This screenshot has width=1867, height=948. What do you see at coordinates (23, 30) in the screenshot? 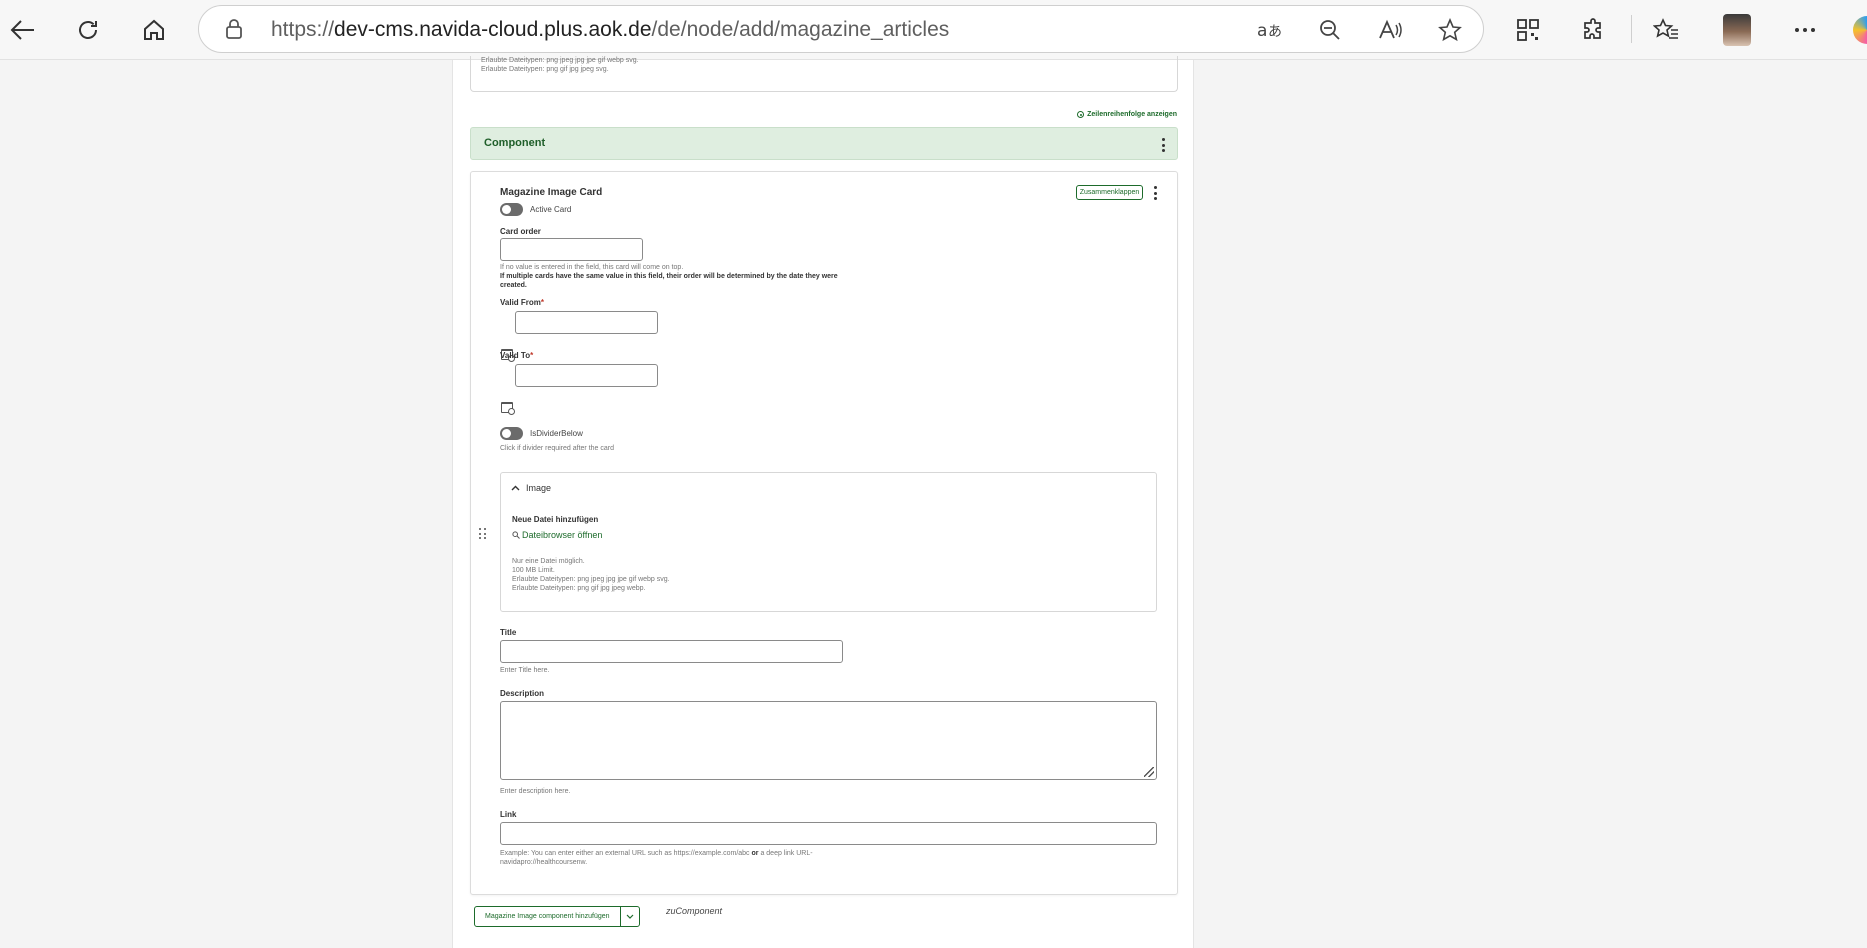
I see `back-icon` at bounding box center [23, 30].